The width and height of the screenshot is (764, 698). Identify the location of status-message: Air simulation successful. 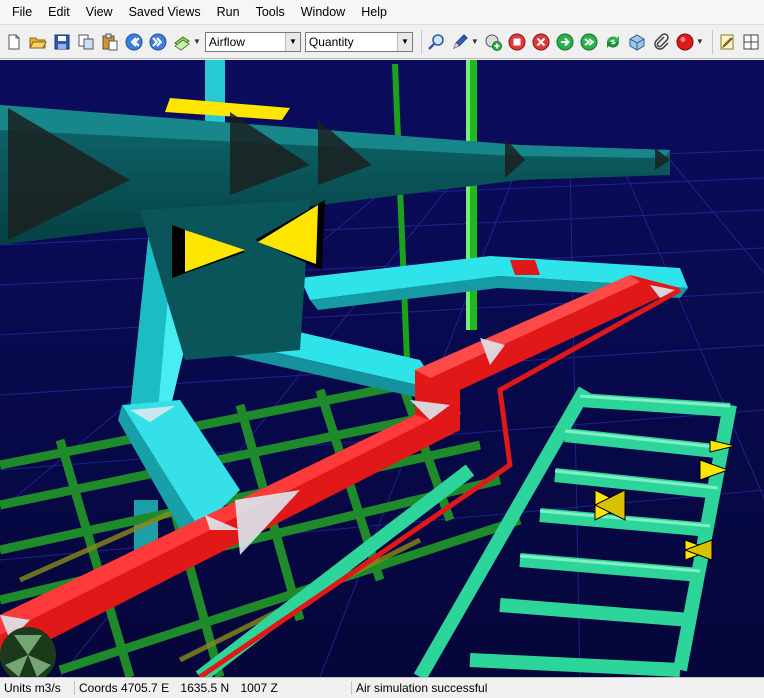
(557, 688).